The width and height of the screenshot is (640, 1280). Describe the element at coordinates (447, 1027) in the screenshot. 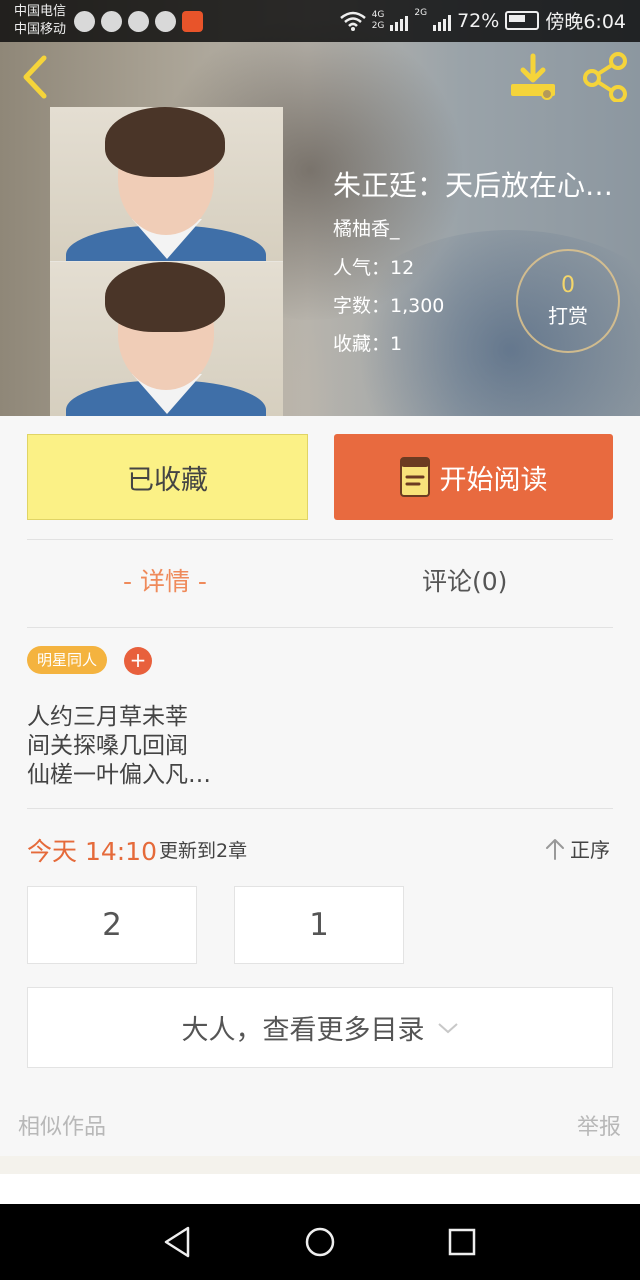

I see `chevron-down-icon` at that location.